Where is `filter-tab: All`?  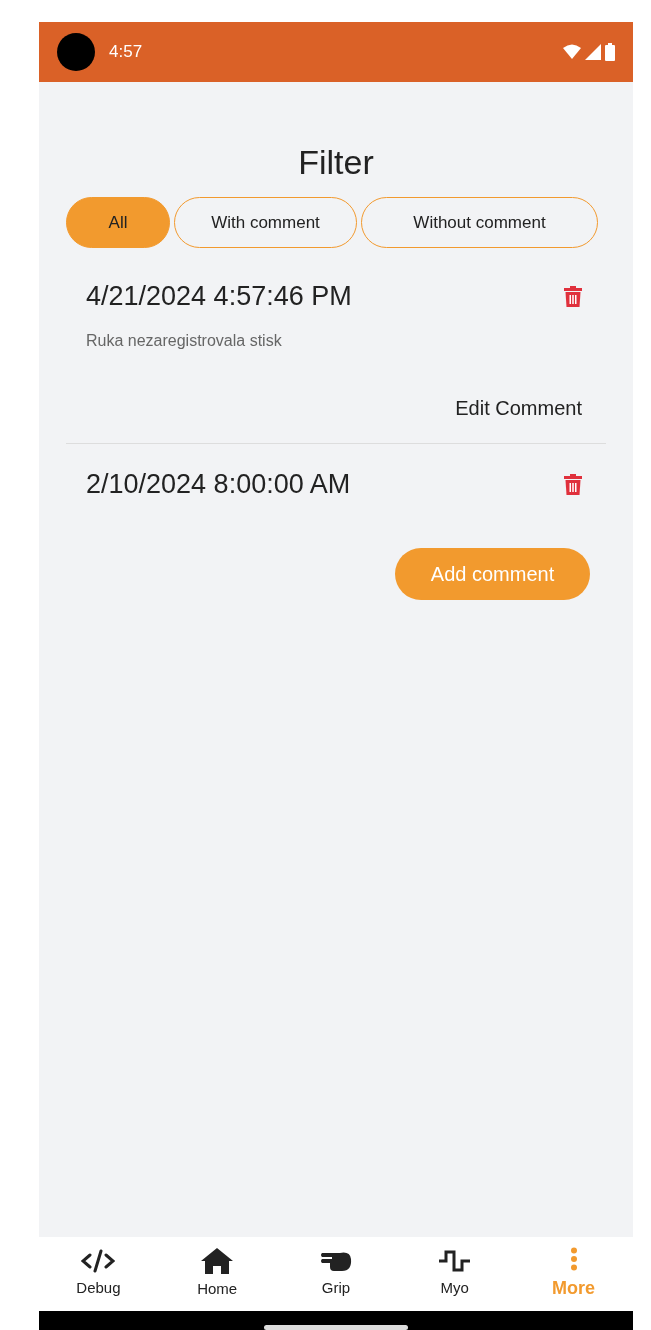 filter-tab: All is located at coordinates (118, 223).